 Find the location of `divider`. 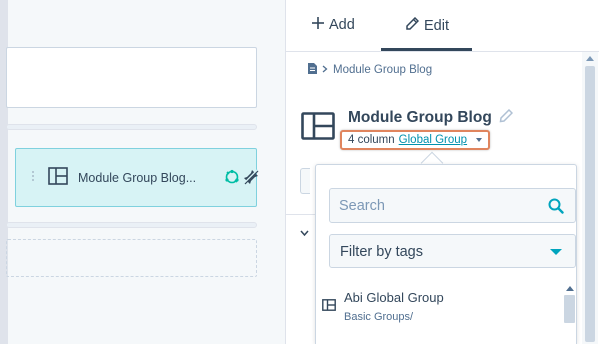

divider is located at coordinates (301, 214).